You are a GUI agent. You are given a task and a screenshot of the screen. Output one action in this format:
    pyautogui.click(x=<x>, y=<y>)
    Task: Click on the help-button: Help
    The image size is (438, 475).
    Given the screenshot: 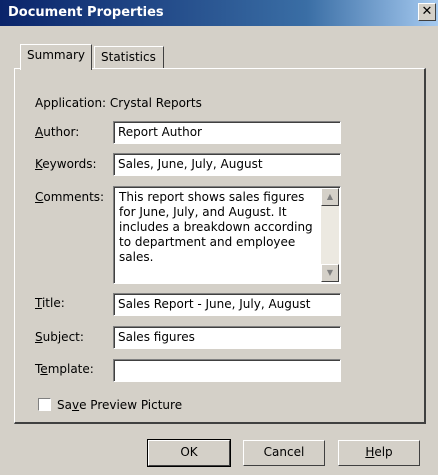 What is the action you would take?
    pyautogui.click(x=379, y=453)
    